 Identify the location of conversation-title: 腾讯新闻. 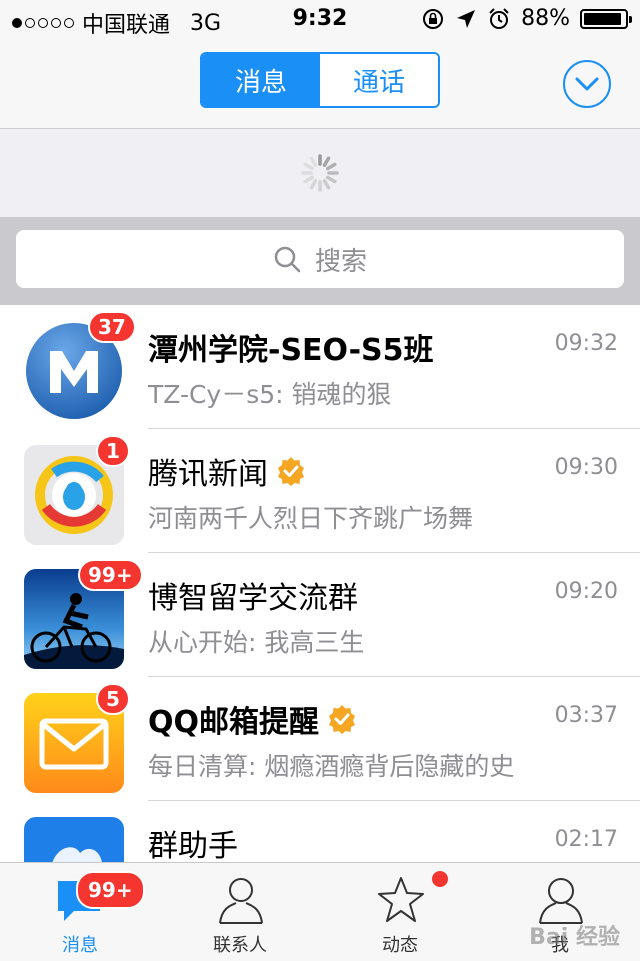
(227, 471).